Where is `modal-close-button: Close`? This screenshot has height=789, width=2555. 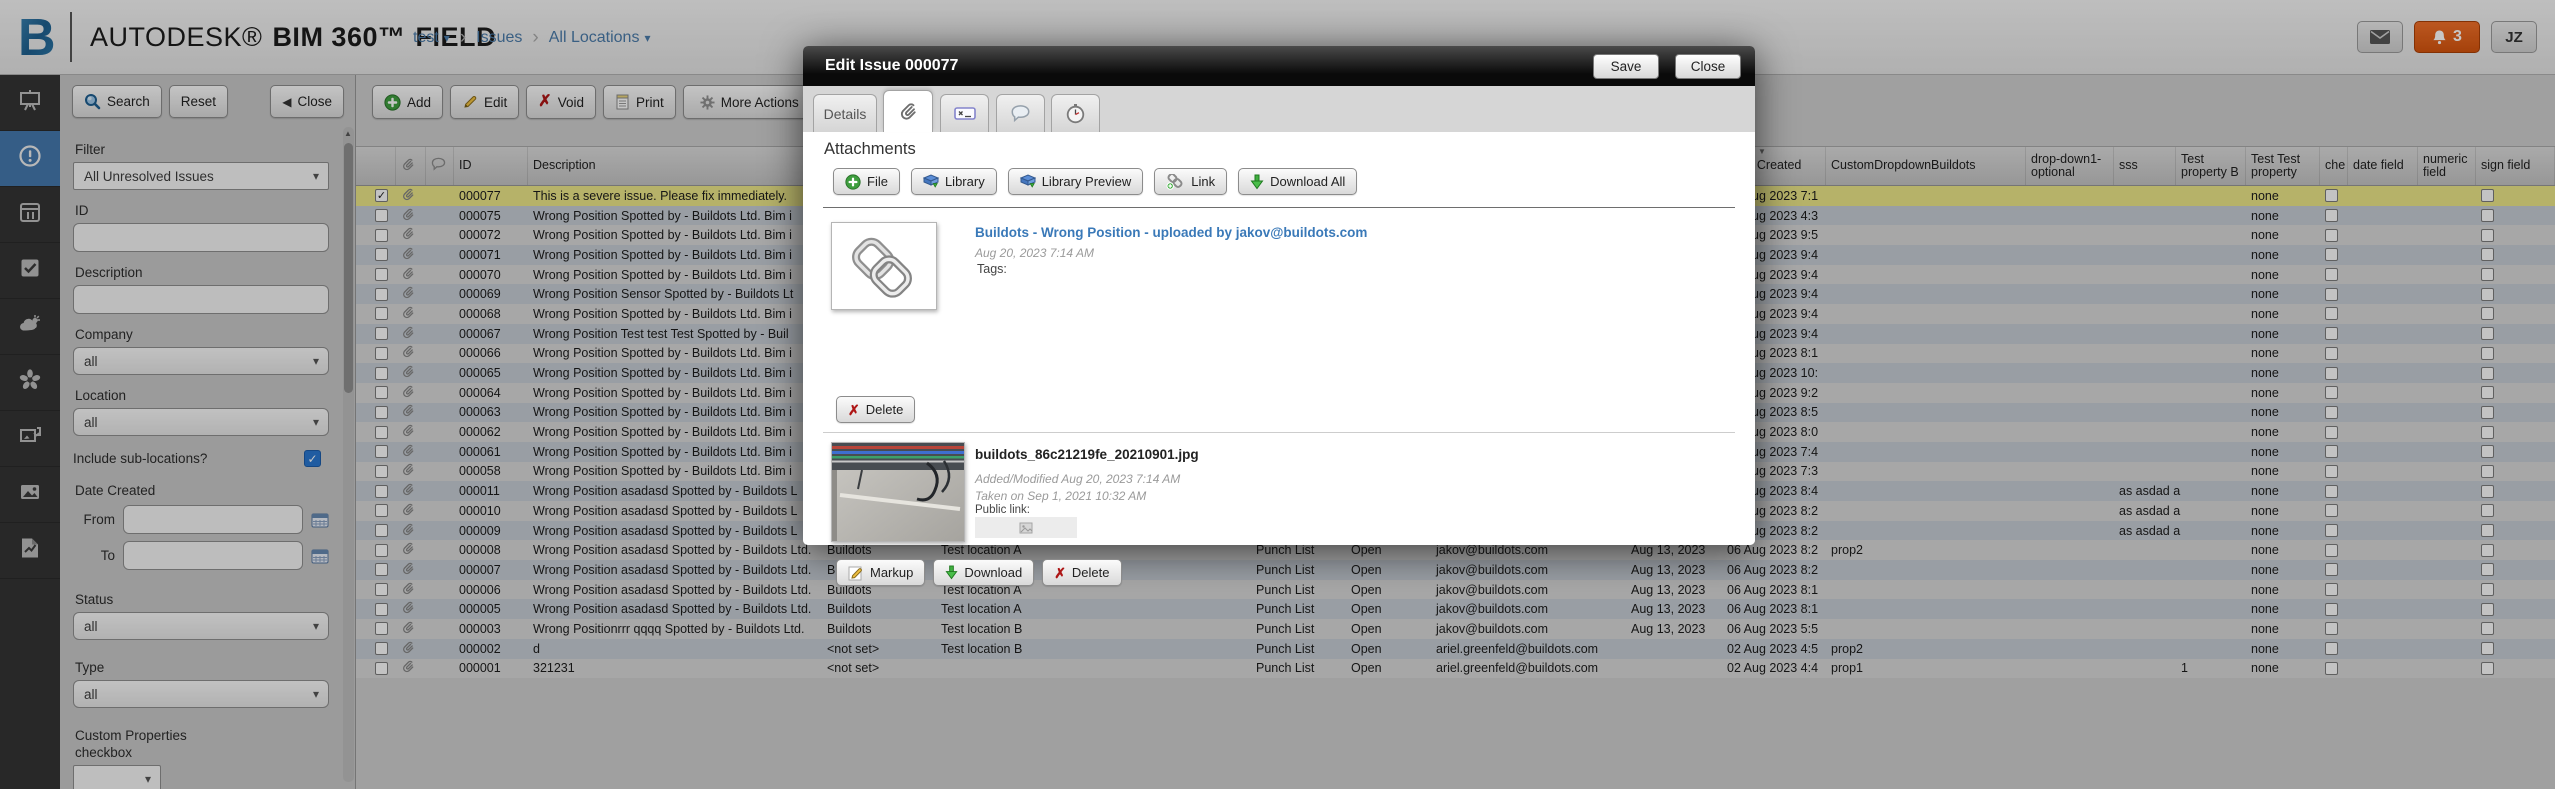 modal-close-button: Close is located at coordinates (1708, 66).